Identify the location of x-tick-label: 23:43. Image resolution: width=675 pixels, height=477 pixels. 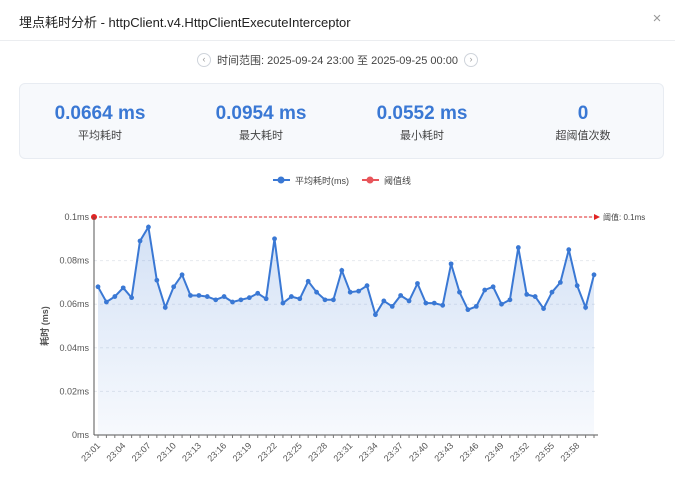
(443, 452).